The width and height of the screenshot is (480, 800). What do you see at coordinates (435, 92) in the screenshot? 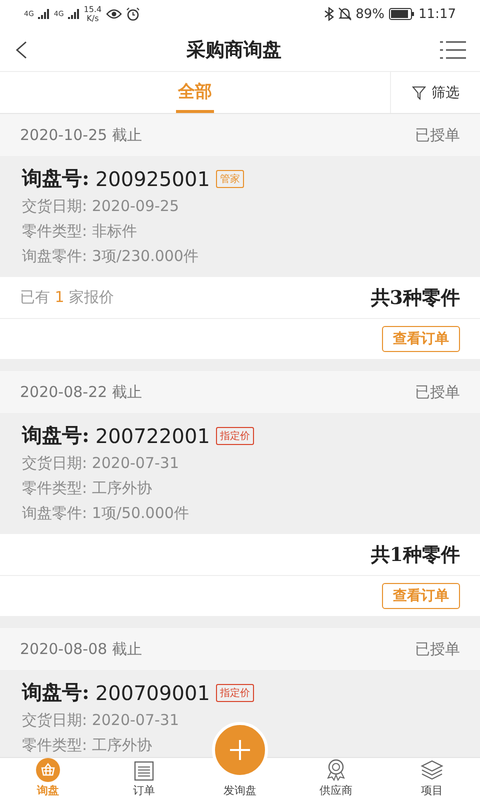
I see `filter-button: 筛选` at bounding box center [435, 92].